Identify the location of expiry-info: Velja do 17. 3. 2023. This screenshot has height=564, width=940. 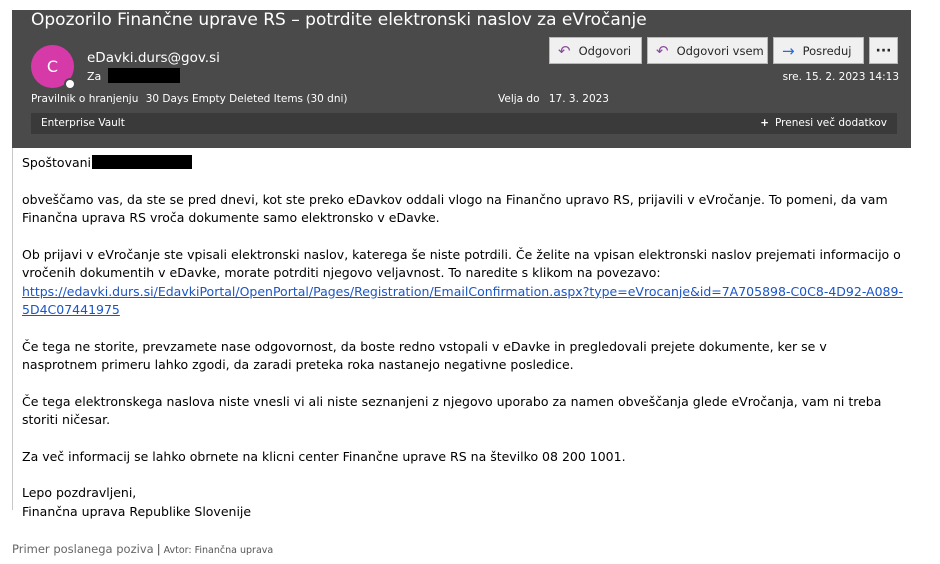
(553, 99).